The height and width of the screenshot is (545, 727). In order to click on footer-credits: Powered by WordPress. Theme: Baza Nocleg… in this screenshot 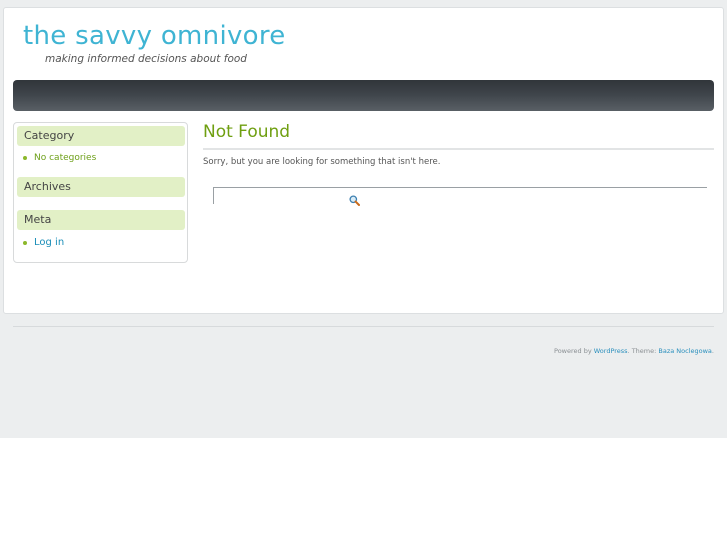, I will do `click(634, 351)`.